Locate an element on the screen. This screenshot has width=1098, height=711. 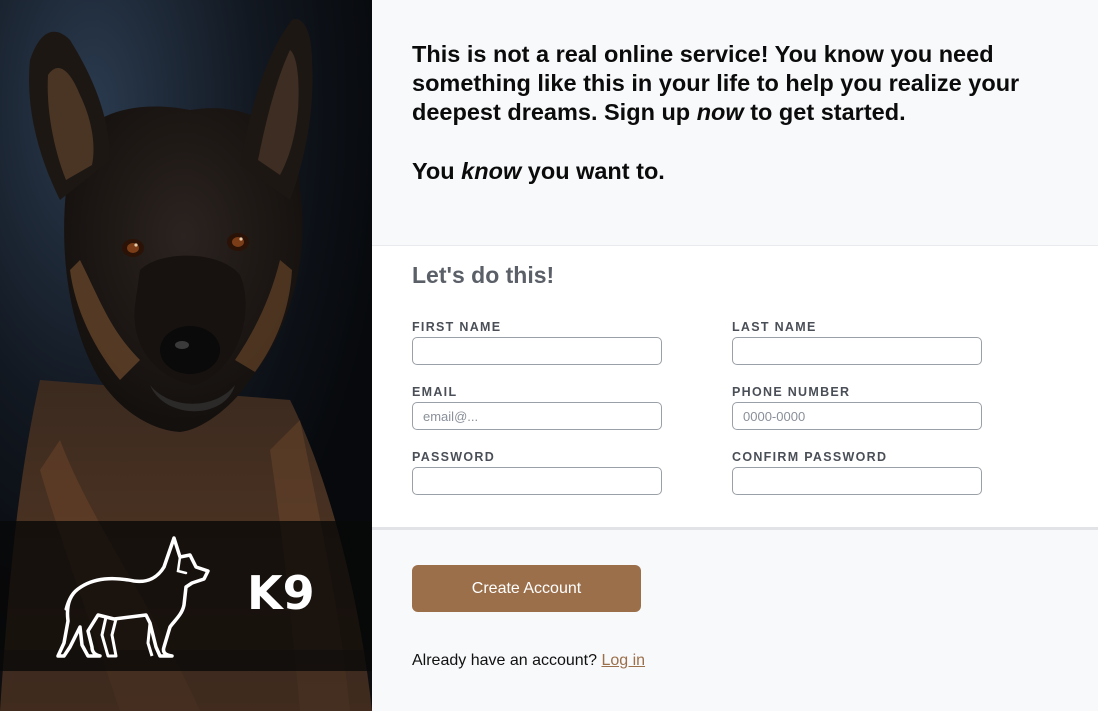
form-title: Let's do this! is located at coordinates (483, 275).